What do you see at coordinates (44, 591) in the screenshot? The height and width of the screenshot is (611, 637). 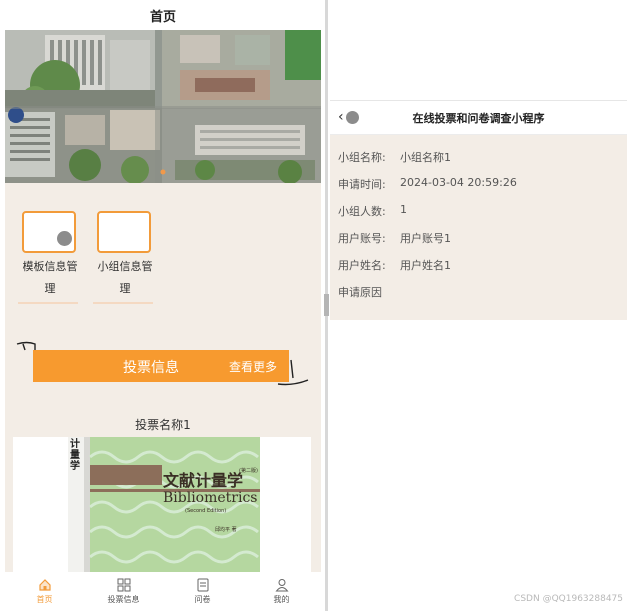 I see `tab-home: 首页` at bounding box center [44, 591].